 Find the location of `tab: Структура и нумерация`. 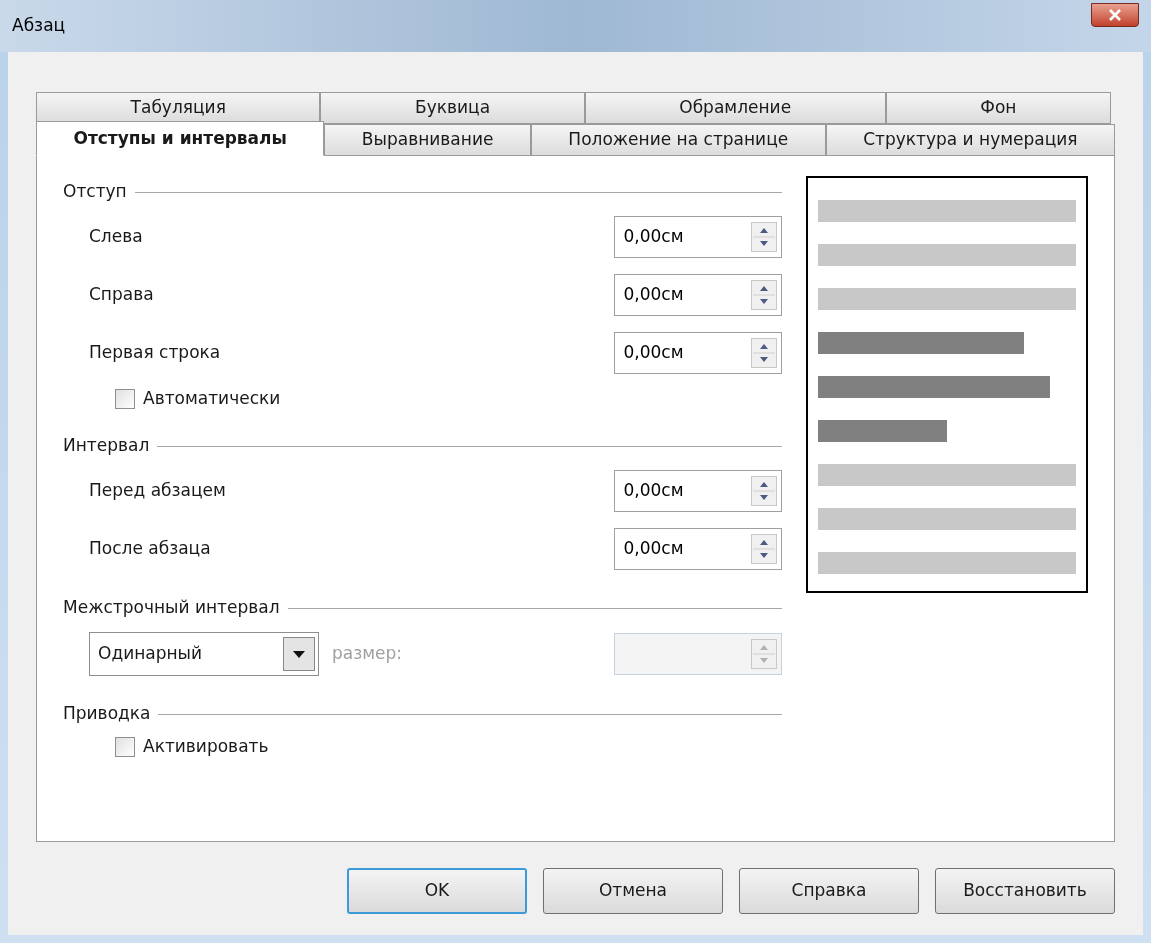

tab: Структура и нумерация is located at coordinates (970, 140).